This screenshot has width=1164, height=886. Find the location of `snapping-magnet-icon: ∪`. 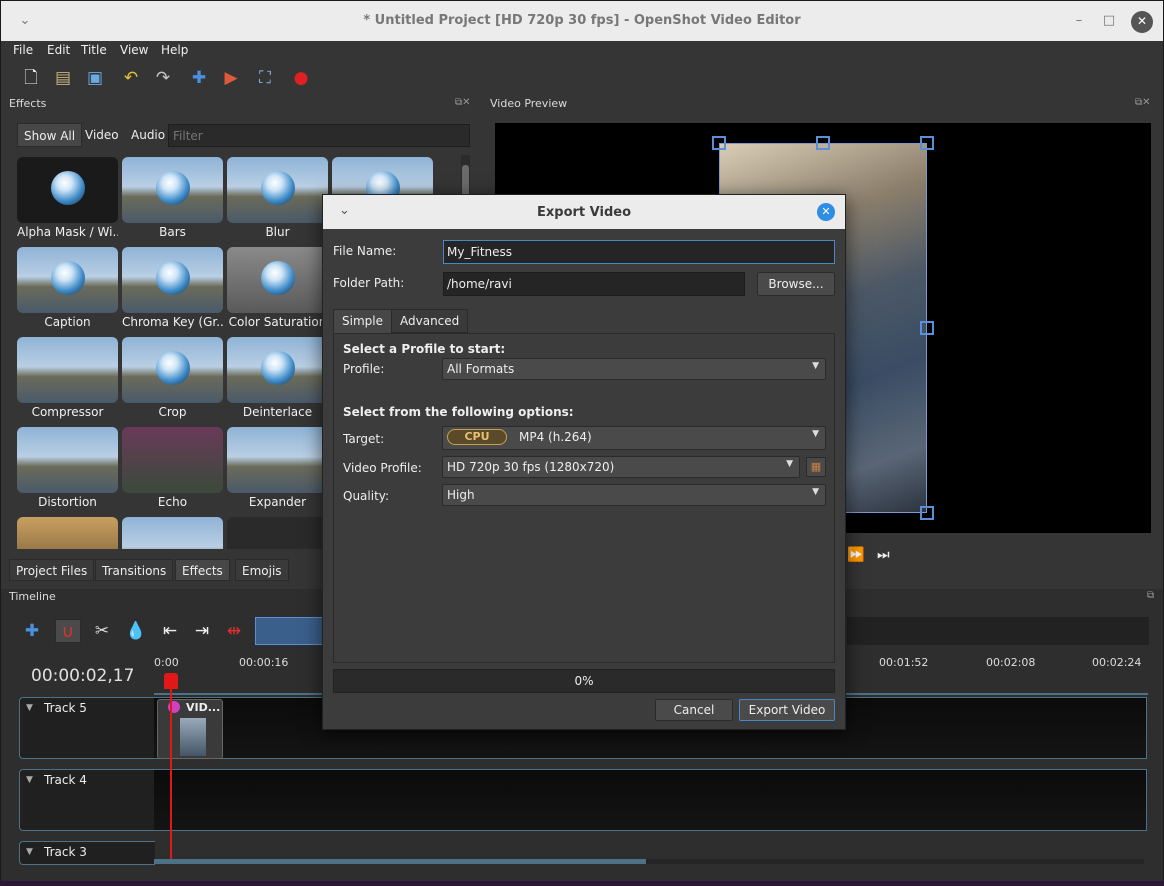

snapping-magnet-icon: ∪ is located at coordinates (68, 631).